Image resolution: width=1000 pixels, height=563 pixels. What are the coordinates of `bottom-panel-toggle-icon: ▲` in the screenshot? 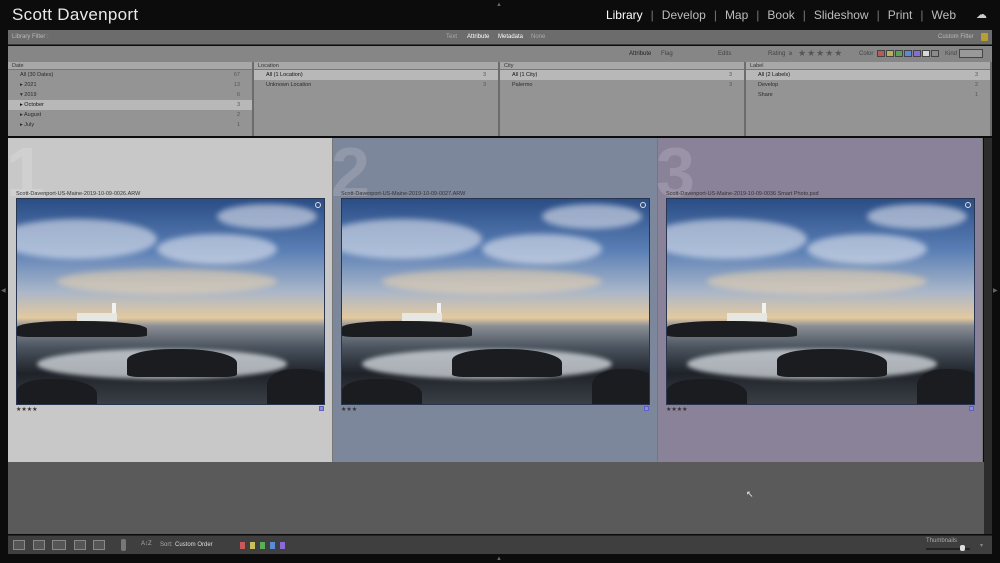 It's located at (499, 559).